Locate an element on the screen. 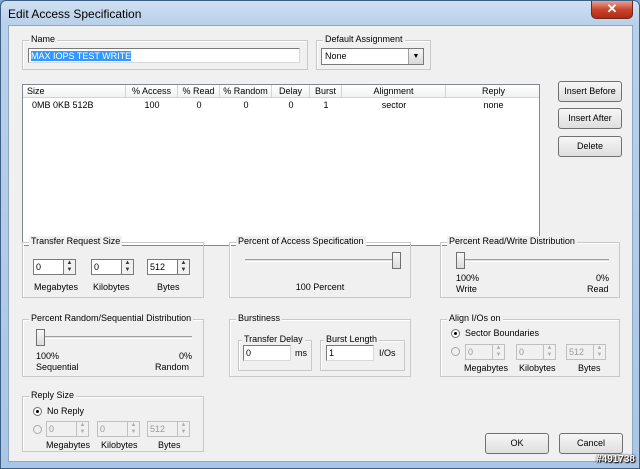  random-label: Random is located at coordinates (172, 367).